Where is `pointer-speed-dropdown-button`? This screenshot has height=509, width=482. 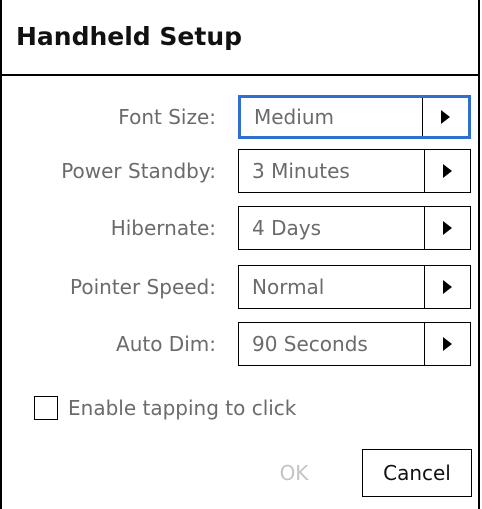
pointer-speed-dropdown-button is located at coordinates (447, 287).